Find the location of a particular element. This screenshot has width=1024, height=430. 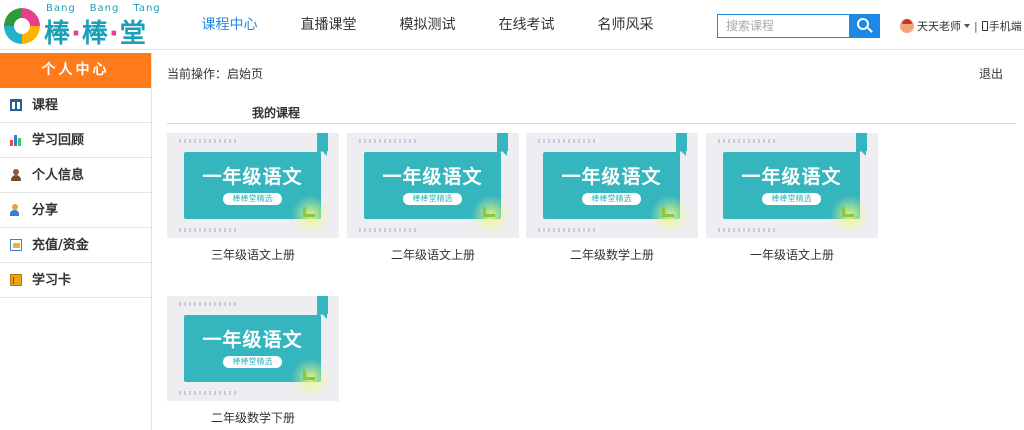

sidebar-item-label: 学习回顾 is located at coordinates (58, 140).